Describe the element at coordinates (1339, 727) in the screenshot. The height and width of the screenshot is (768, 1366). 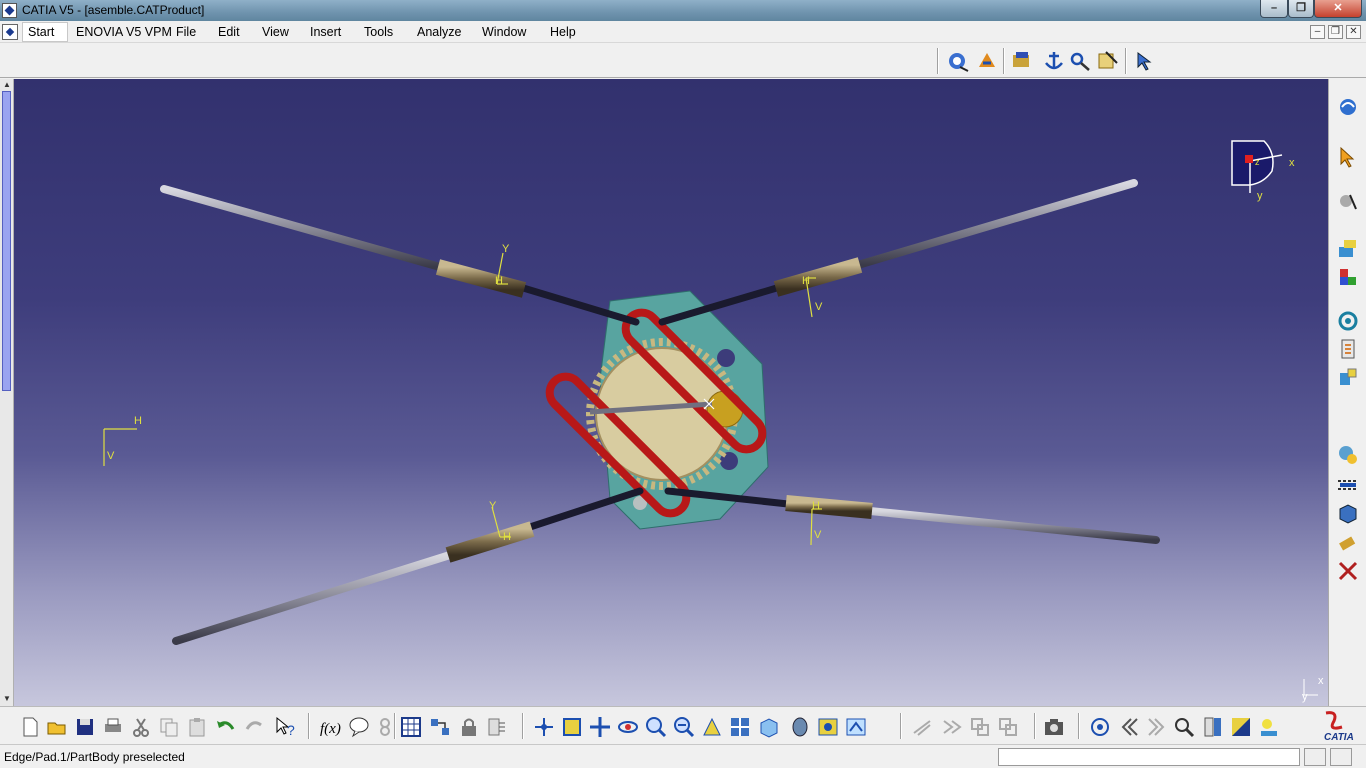
I see `catia-logo-icon: CATIA` at that location.